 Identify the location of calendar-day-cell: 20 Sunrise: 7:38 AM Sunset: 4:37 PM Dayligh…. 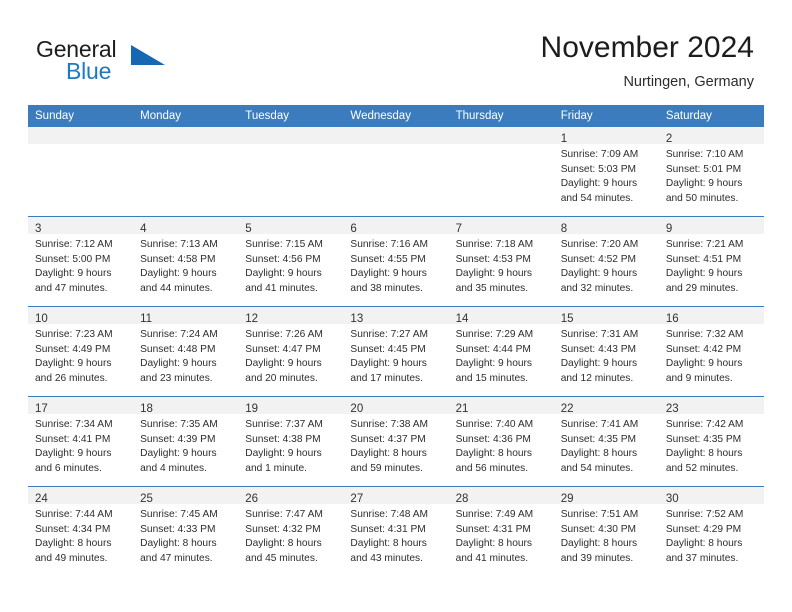
(396, 441).